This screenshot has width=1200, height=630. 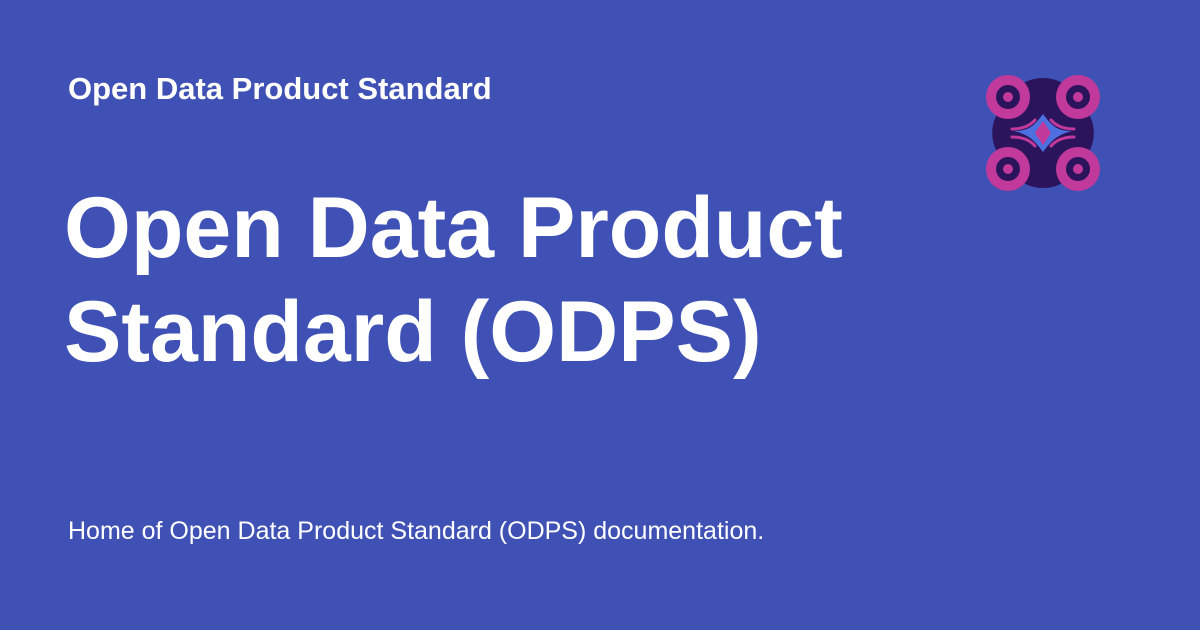 I want to click on logo-bottom-left-ring, so click(x=1008, y=169).